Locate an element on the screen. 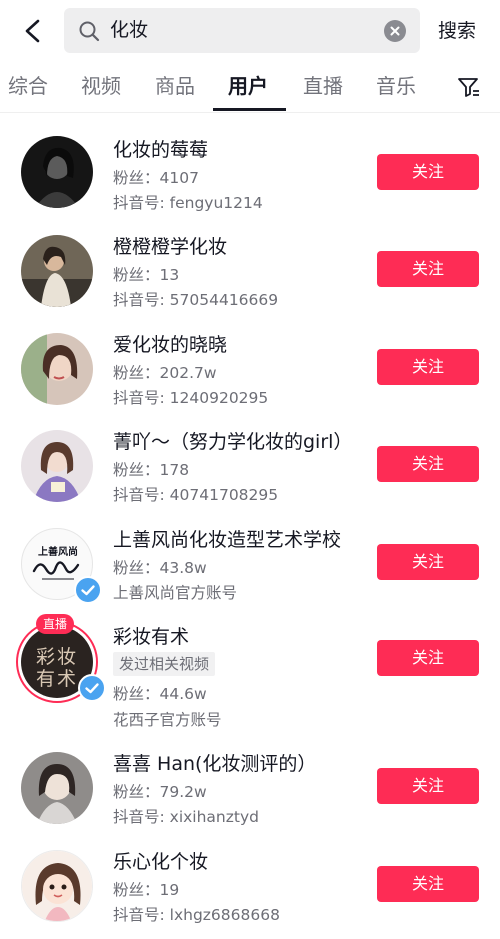 This screenshot has height=939, width=500. top-search-bar: 化妆 搜索 is located at coordinates (250, 31).